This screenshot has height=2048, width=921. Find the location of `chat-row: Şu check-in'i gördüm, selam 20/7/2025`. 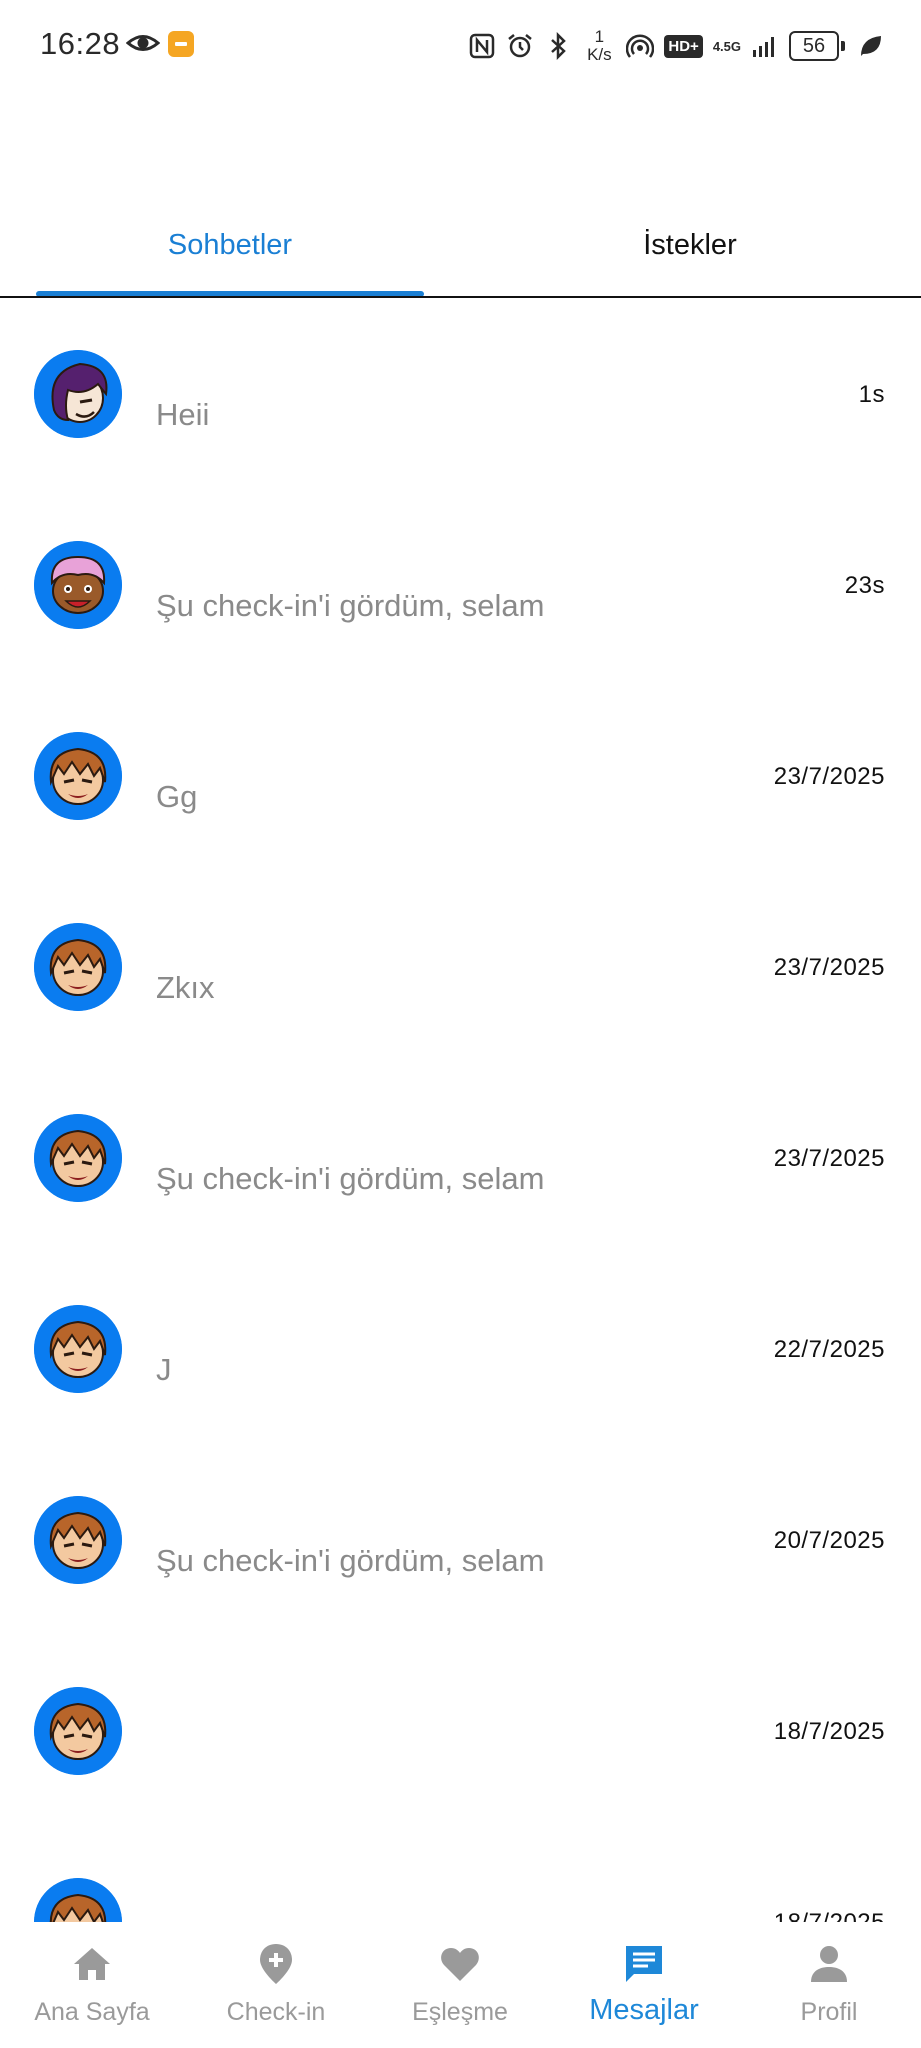

chat-row: Şu check-in'i gördüm, selam 20/7/2025 is located at coordinates (460, 1539).